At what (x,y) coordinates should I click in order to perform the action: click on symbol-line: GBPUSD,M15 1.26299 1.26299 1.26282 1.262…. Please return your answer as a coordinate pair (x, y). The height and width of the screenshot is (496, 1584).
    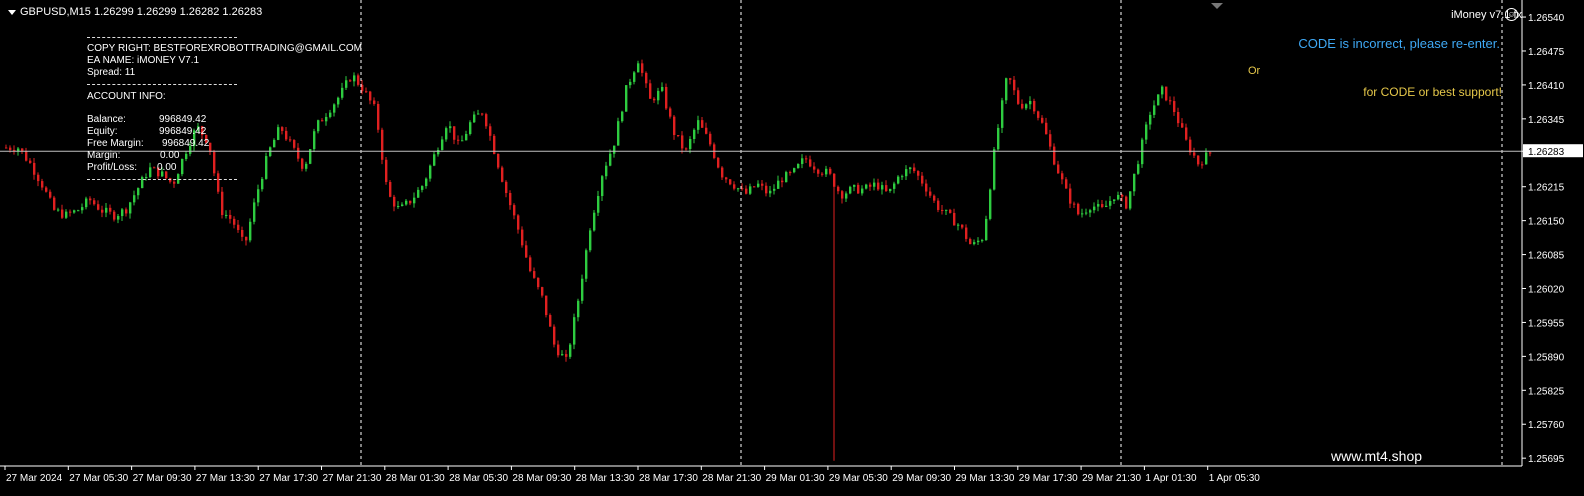
    Looking at the image, I should click on (141, 12).